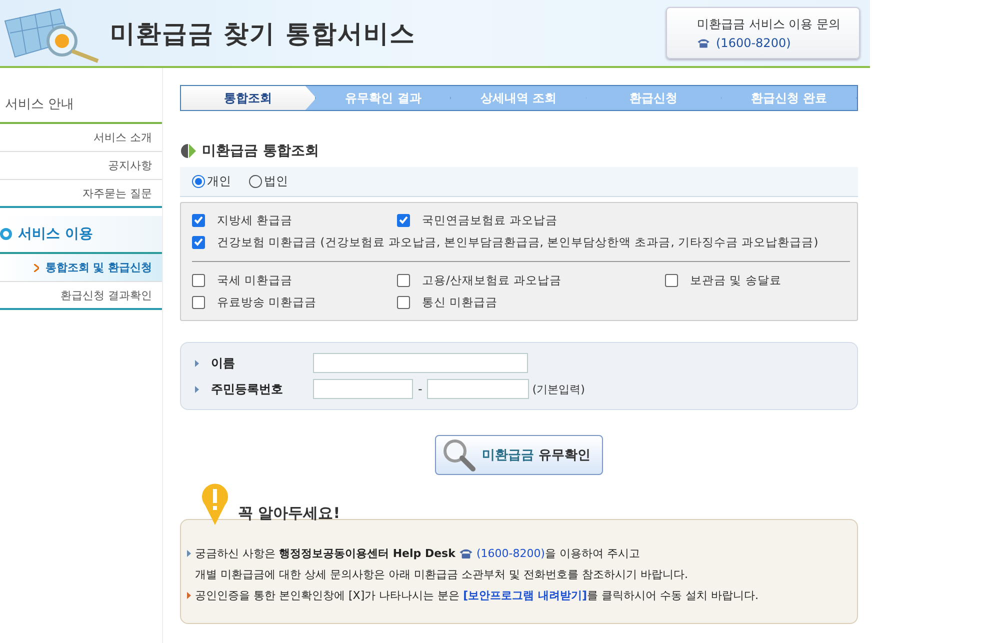  I want to click on notice-text: 개별 미환급금에 대한 상세 문의사항은 아래 미환급금 소관부처 및 전화번호를 참조하시기 바랍니다., so click(441, 575).